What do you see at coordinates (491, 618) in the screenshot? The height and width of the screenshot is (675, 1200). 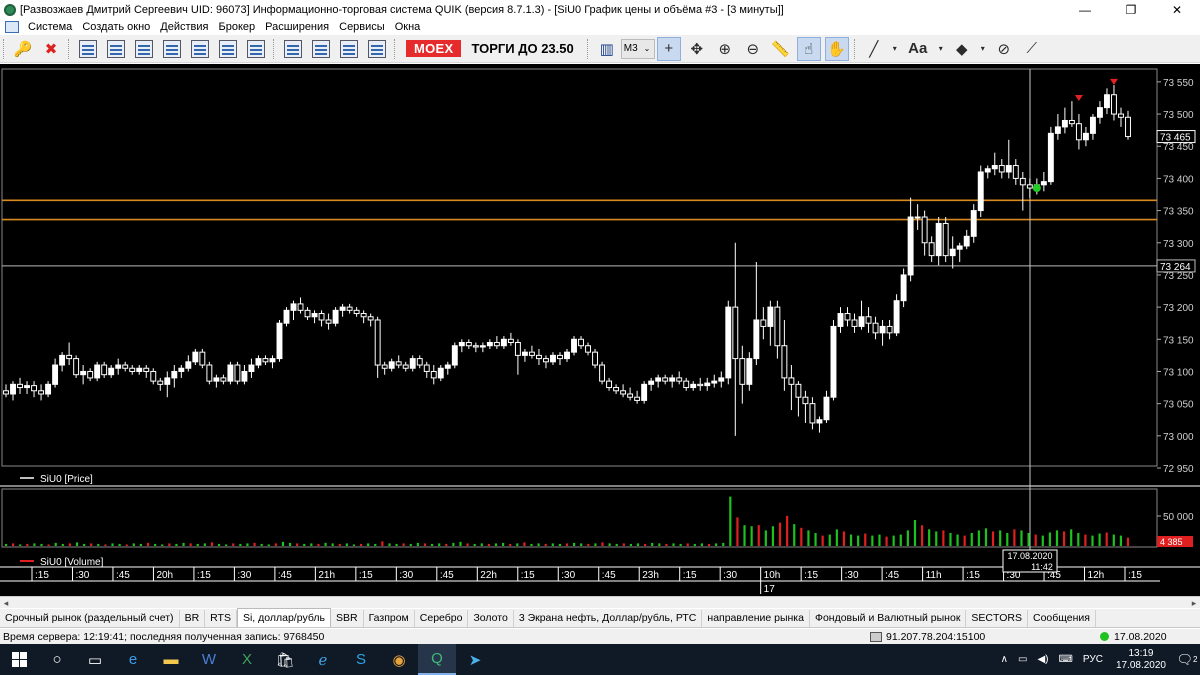 I see `tab-gold: Золото` at bounding box center [491, 618].